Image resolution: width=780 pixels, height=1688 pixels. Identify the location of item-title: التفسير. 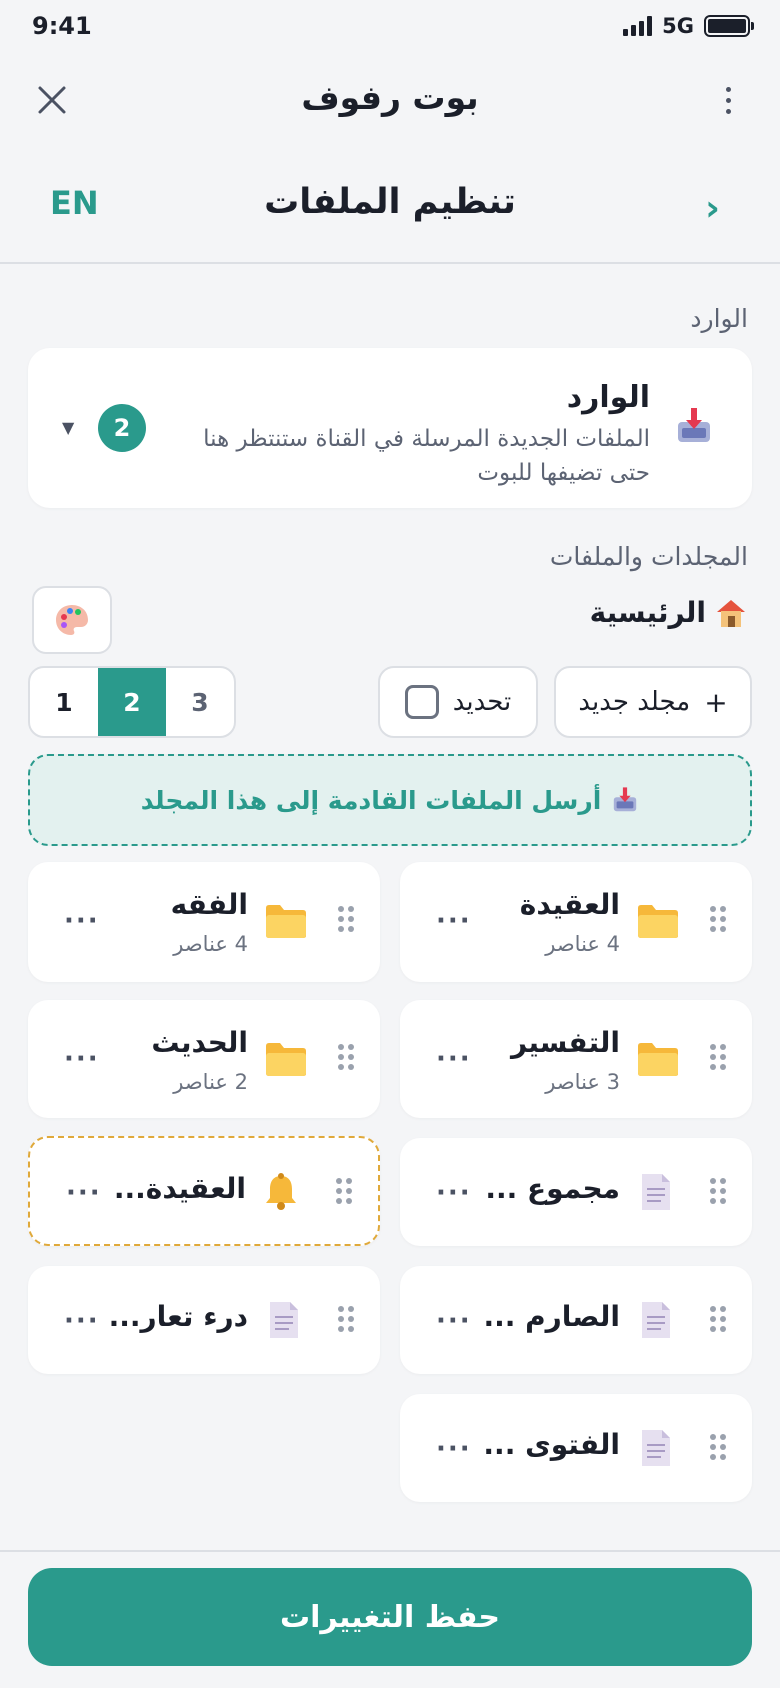
(565, 1042).